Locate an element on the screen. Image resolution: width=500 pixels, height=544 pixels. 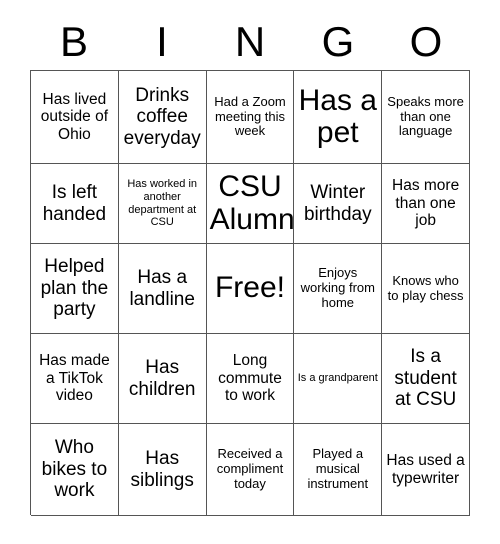
bingo-cell-r4c1: Has made a TikTok video is located at coordinates (75, 379).